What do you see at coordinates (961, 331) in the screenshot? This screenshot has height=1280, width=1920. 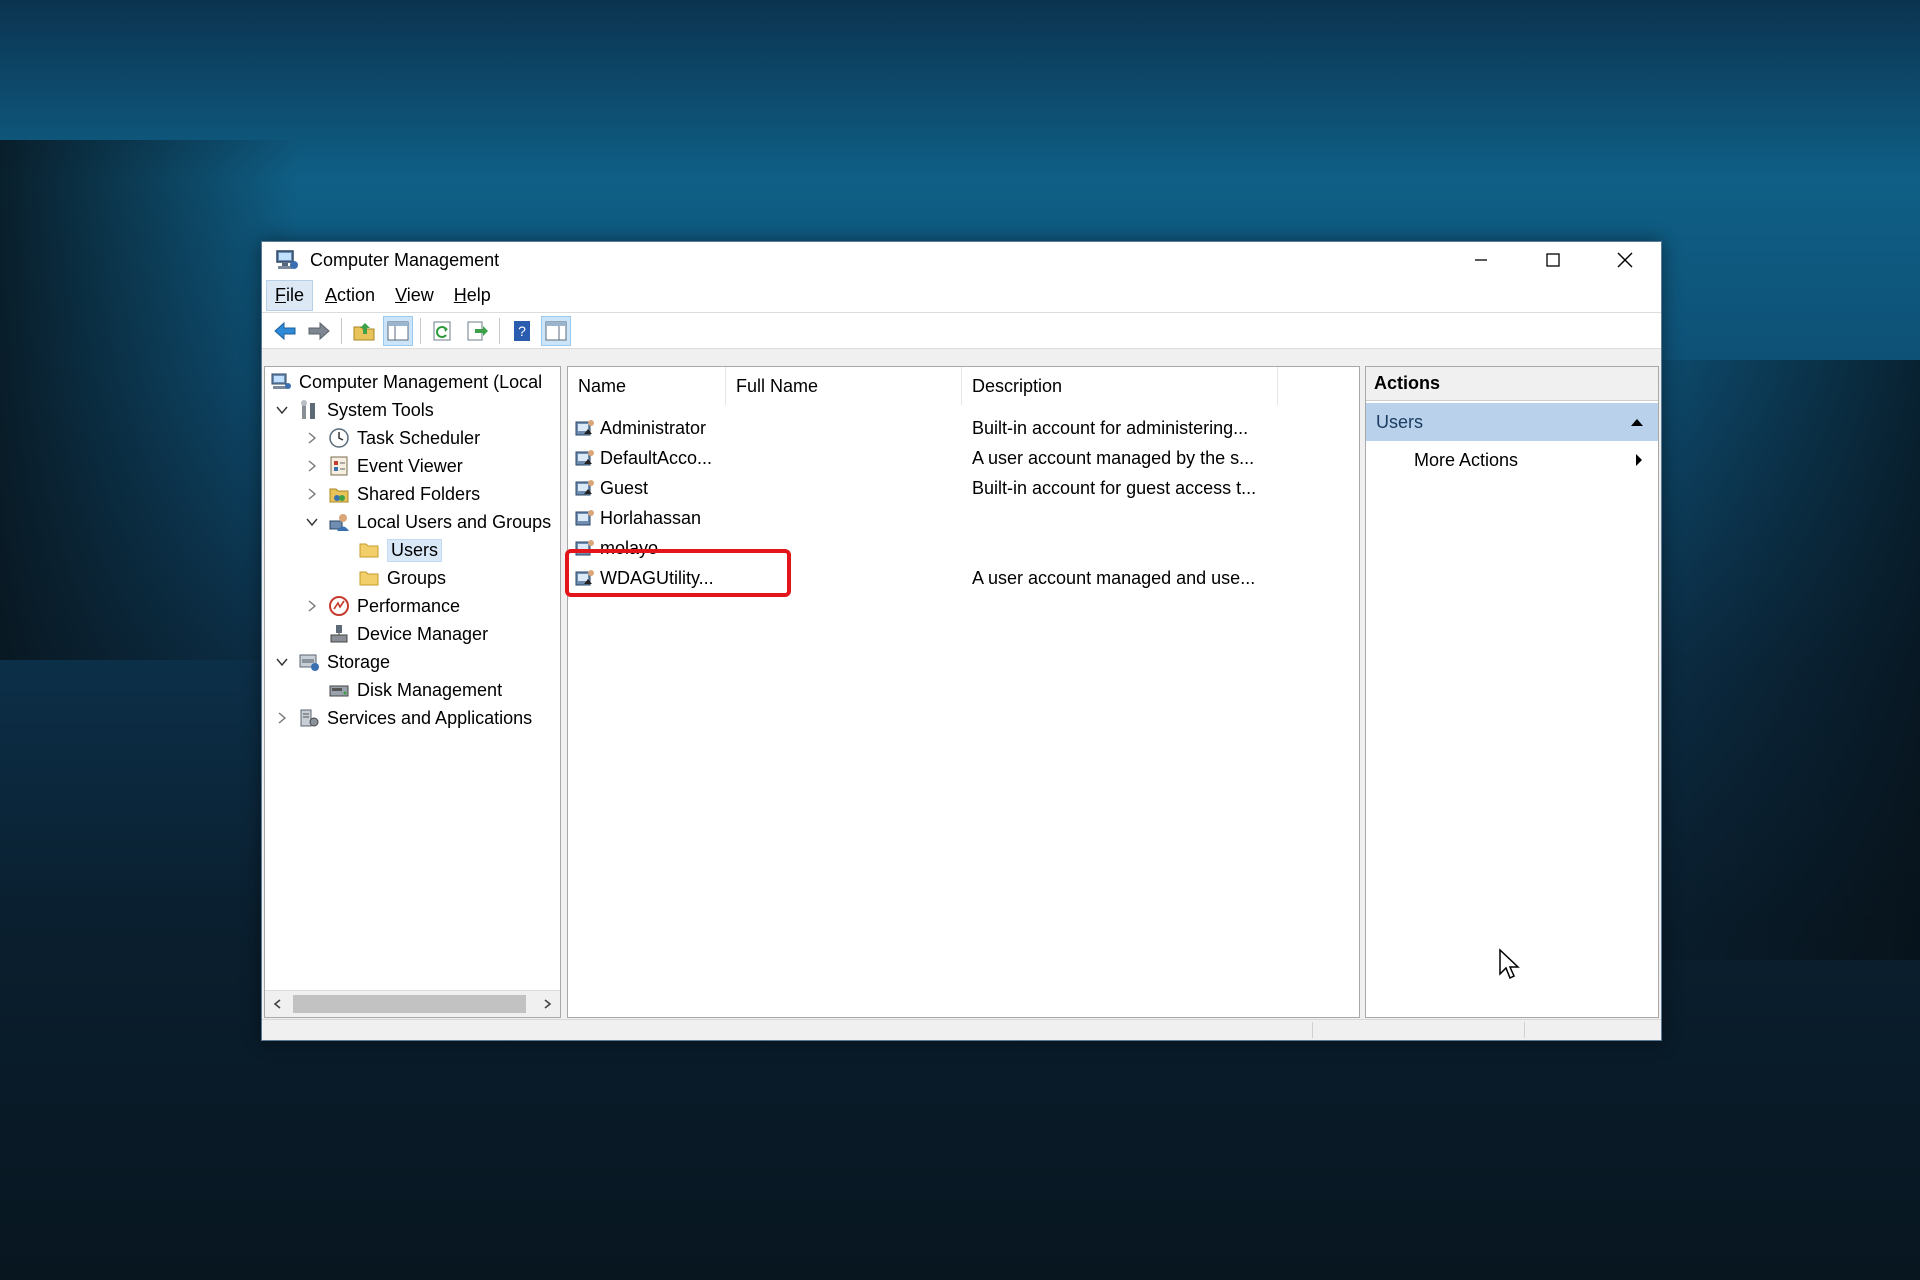 I see `toolbar: ?` at bounding box center [961, 331].